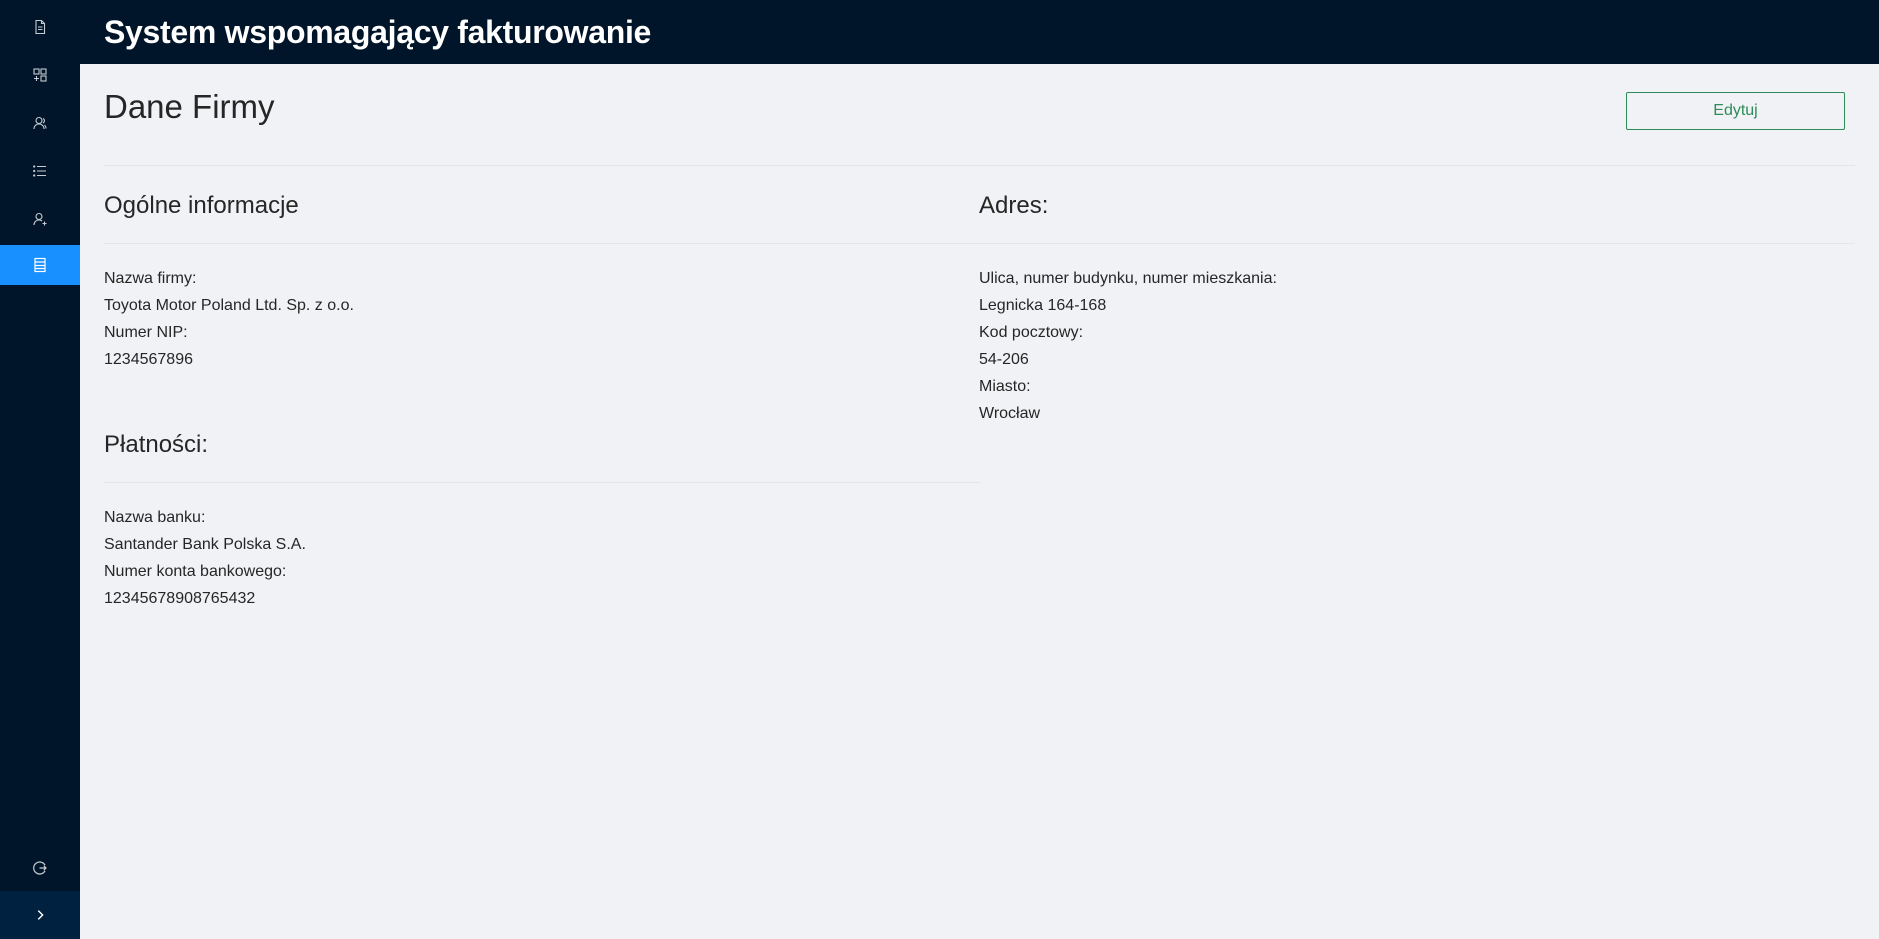 The image size is (1879, 939). Describe the element at coordinates (229, 305) in the screenshot. I see `company-name-value: Toyota Motor Poland Ltd. Sp. z o.o.` at that location.